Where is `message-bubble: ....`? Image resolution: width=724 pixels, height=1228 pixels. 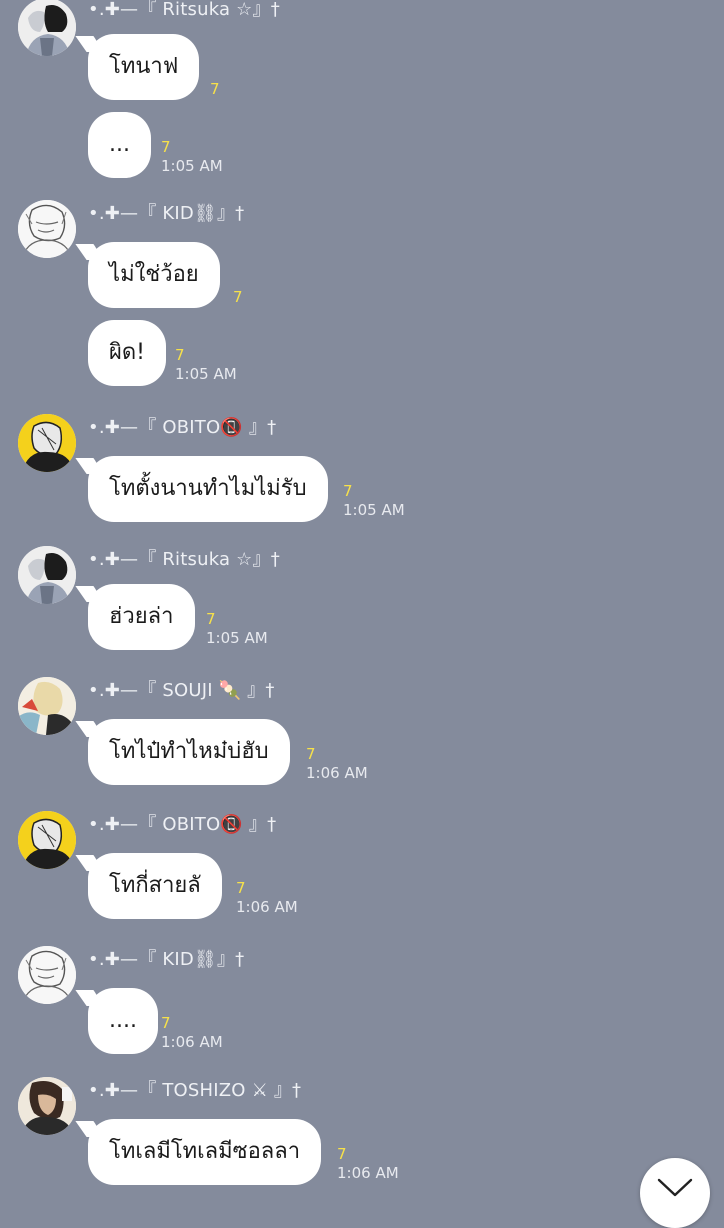 message-bubble: .... is located at coordinates (123, 1021).